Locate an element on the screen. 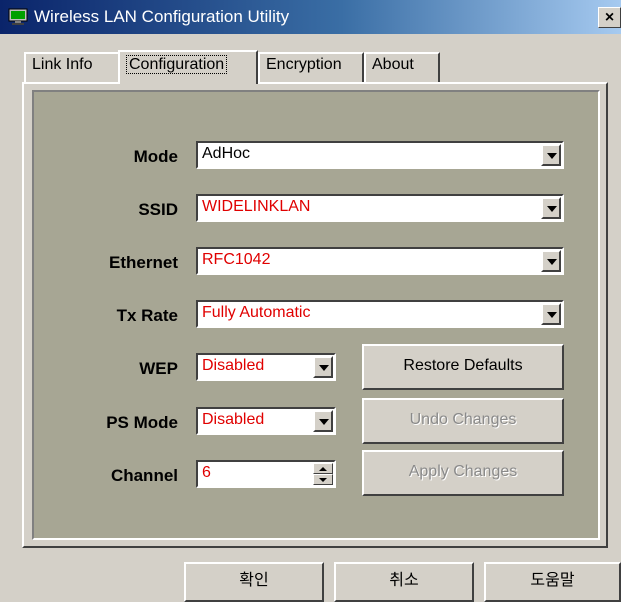  help-button: 도움말 is located at coordinates (552, 582).